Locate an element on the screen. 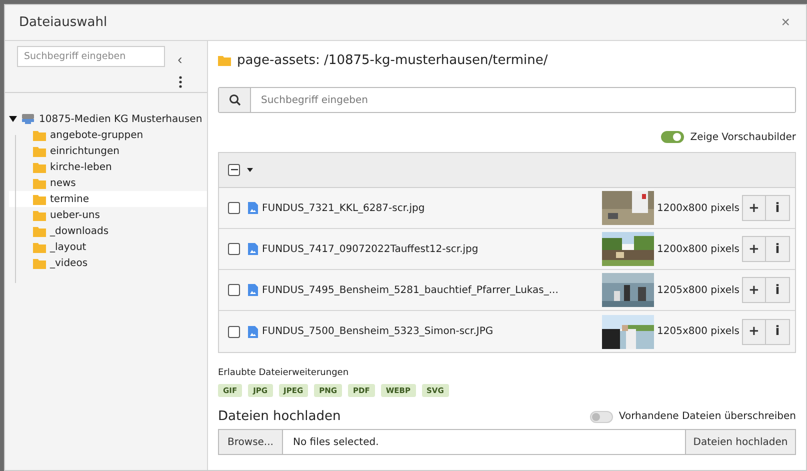 This screenshot has width=807, height=471. file-name: FUNDUS_7417_09072022Tauffest12-scr.jpg is located at coordinates (432, 249).